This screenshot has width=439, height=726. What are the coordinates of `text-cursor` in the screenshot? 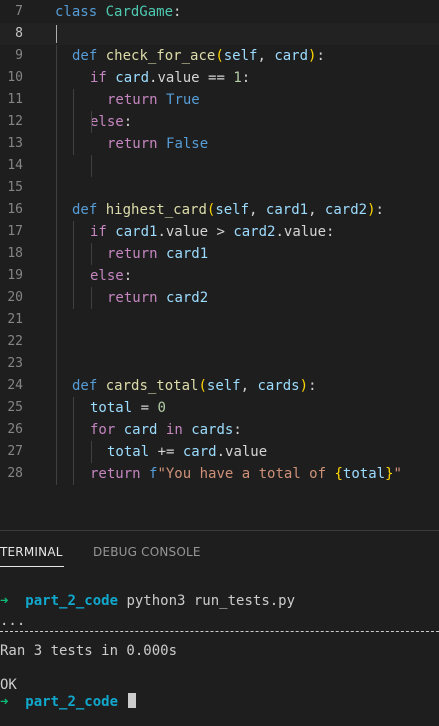 It's located at (56, 34).